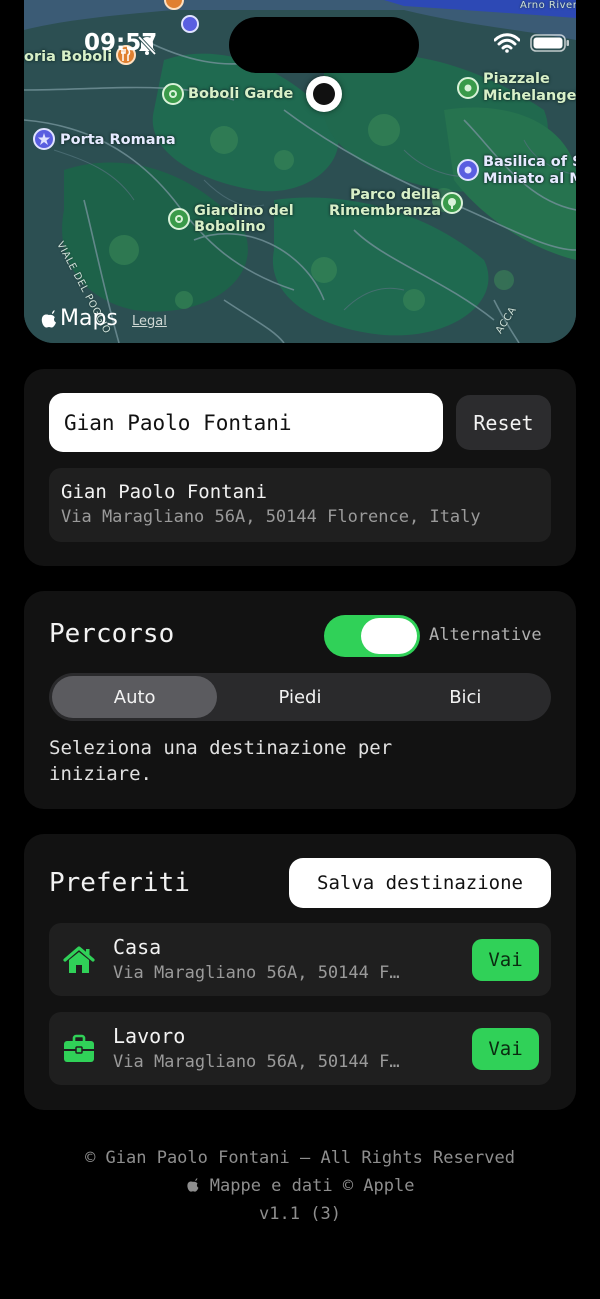  What do you see at coordinates (300, 1214) in the screenshot?
I see `version-text: v1.1 (3)` at bounding box center [300, 1214].